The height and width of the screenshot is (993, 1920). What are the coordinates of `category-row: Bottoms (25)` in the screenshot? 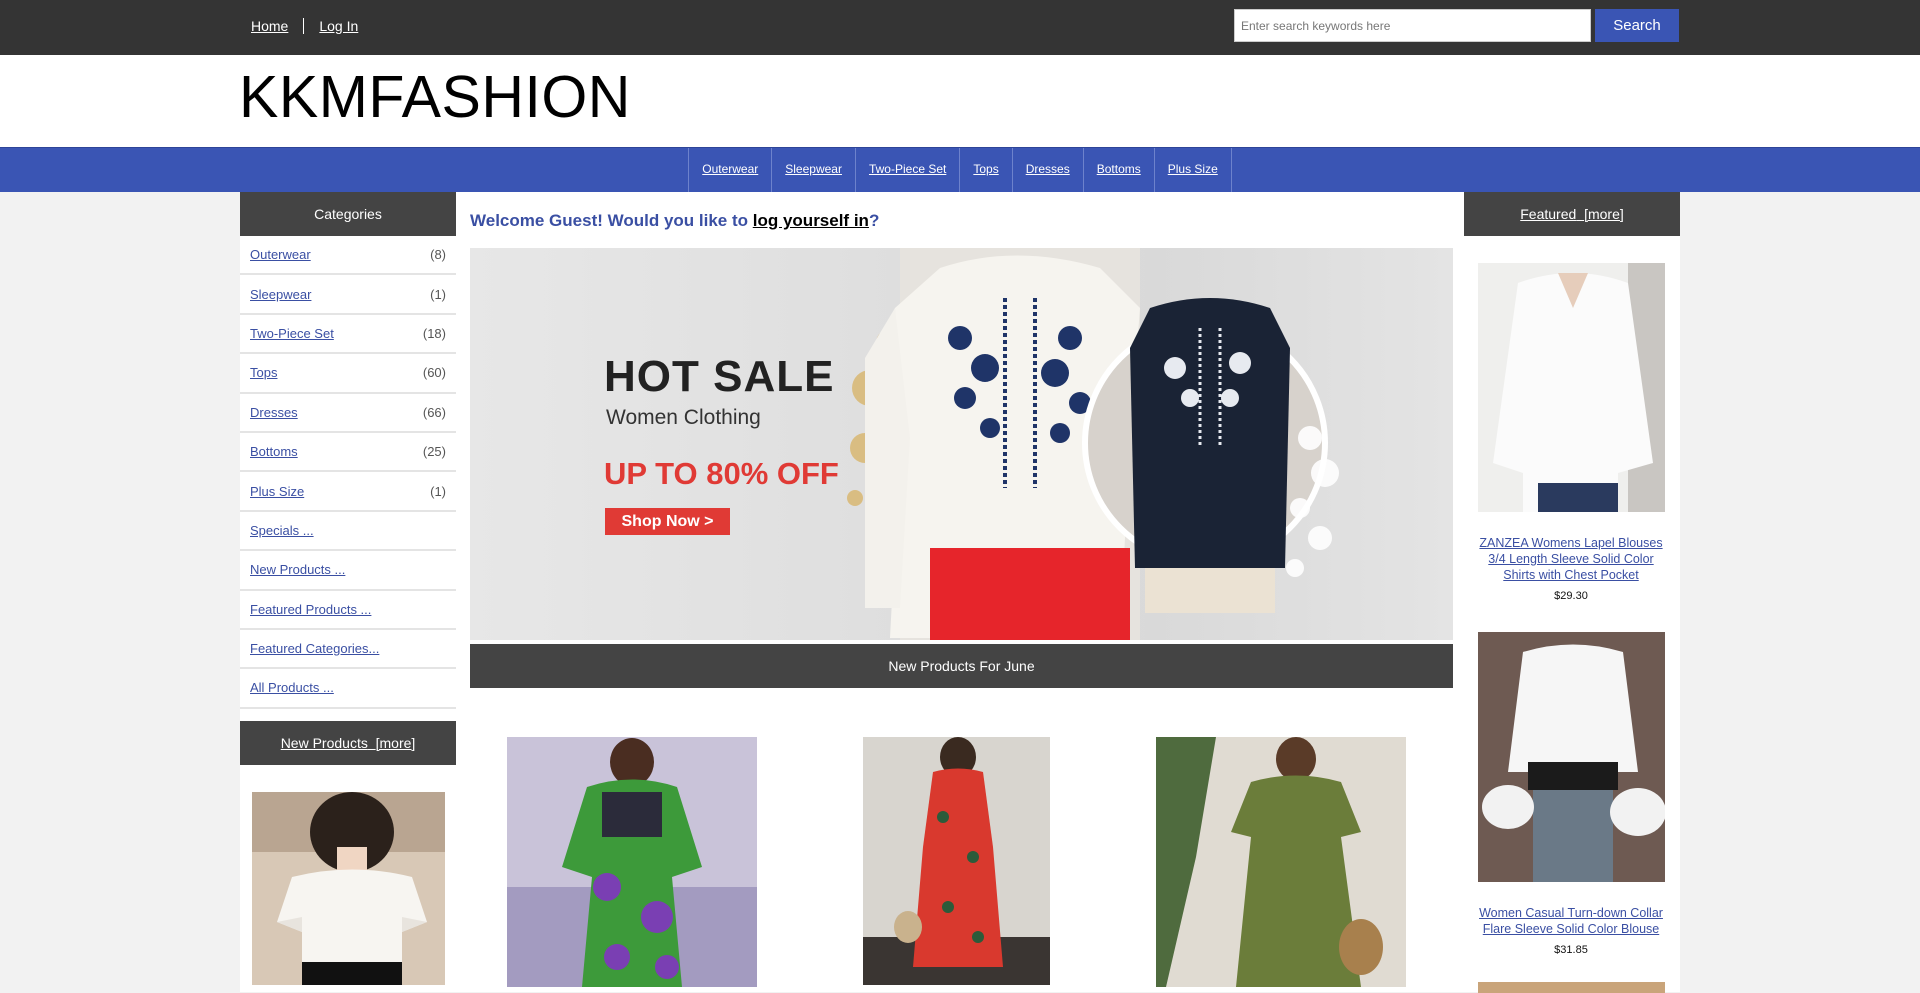 It's located at (348, 453).